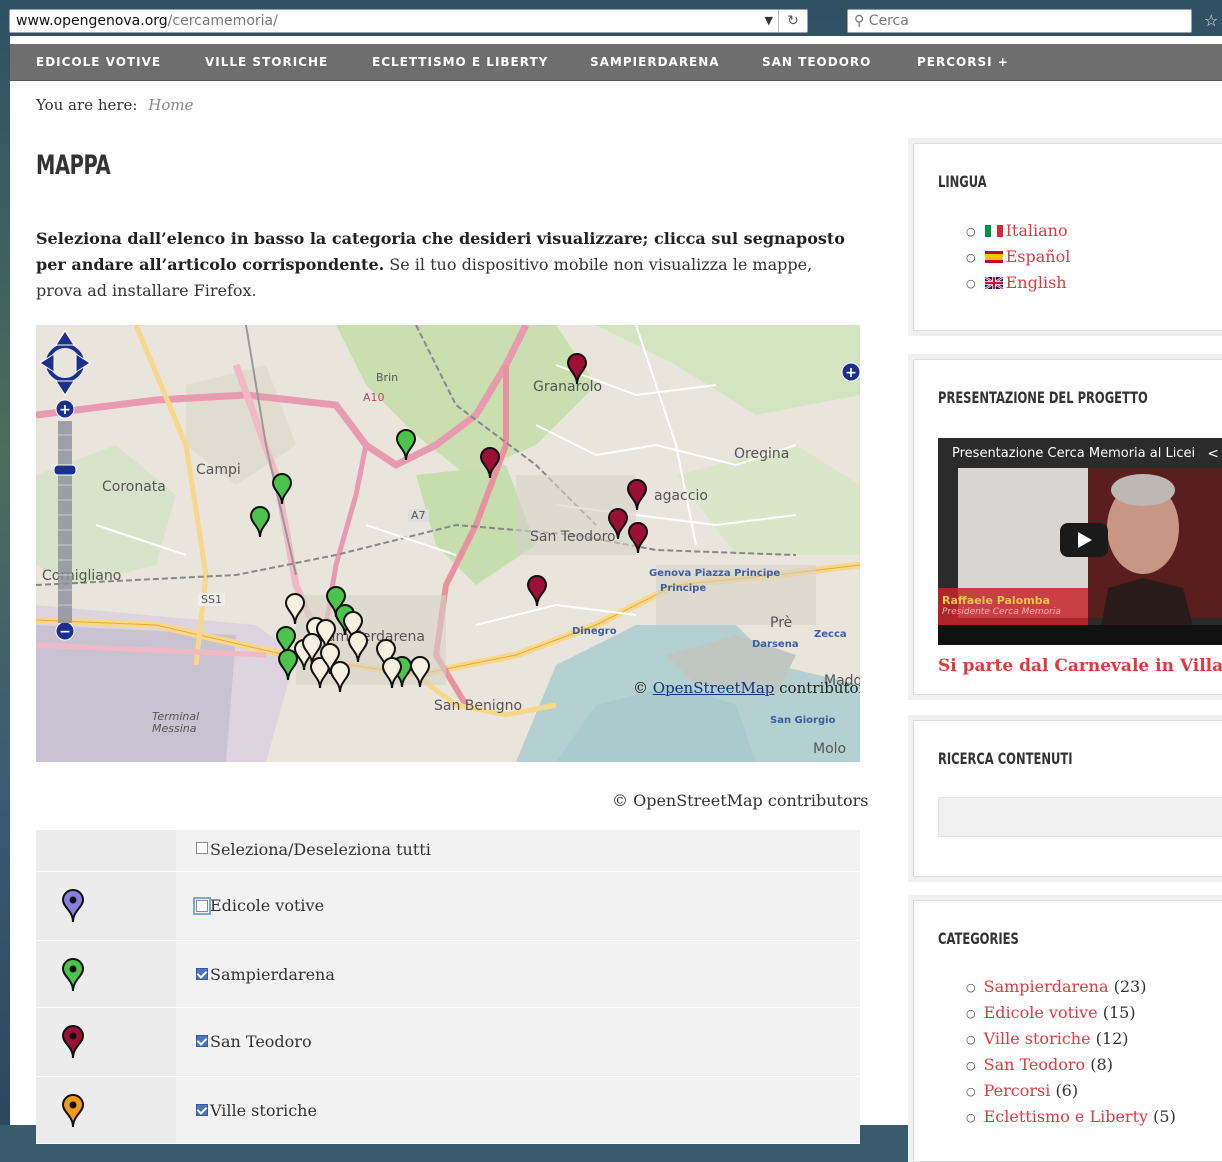  What do you see at coordinates (92, 21) in the screenshot?
I see `url-host: www.opengenova.org` at bounding box center [92, 21].